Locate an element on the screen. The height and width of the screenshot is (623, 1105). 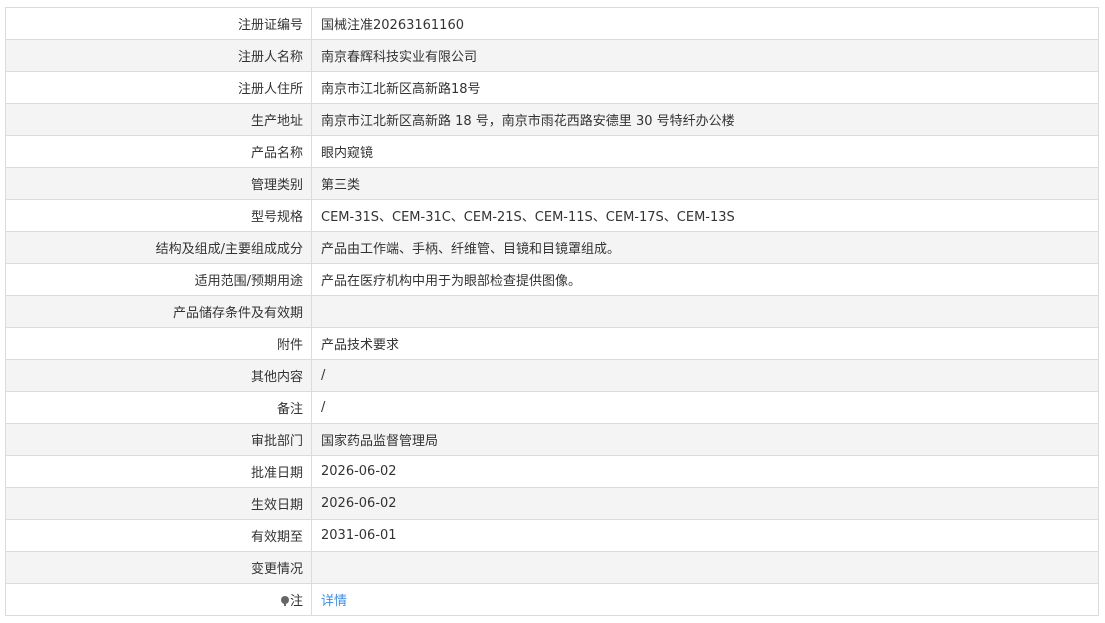
table-row: 其他内容 / is located at coordinates (552, 375).